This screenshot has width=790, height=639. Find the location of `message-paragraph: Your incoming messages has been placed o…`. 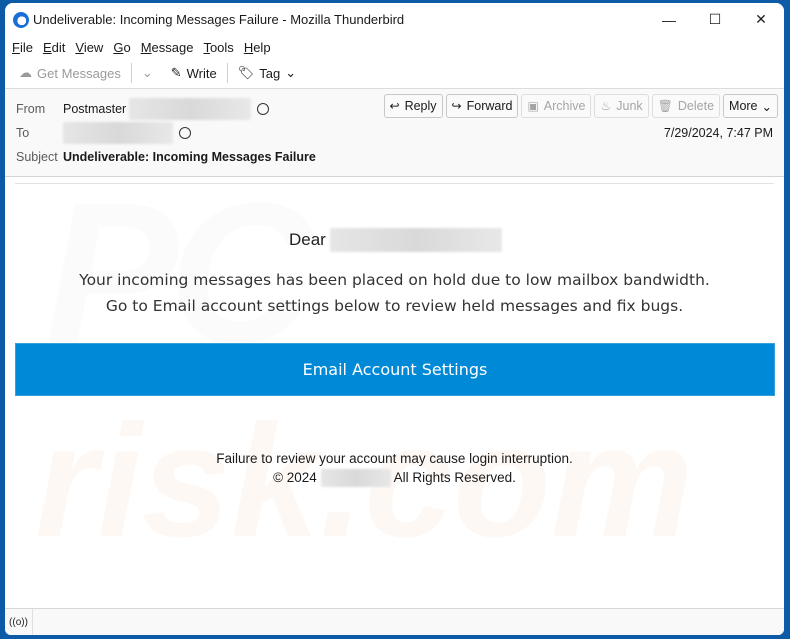

message-paragraph: Your incoming messages has been placed o… is located at coordinates (394, 293).